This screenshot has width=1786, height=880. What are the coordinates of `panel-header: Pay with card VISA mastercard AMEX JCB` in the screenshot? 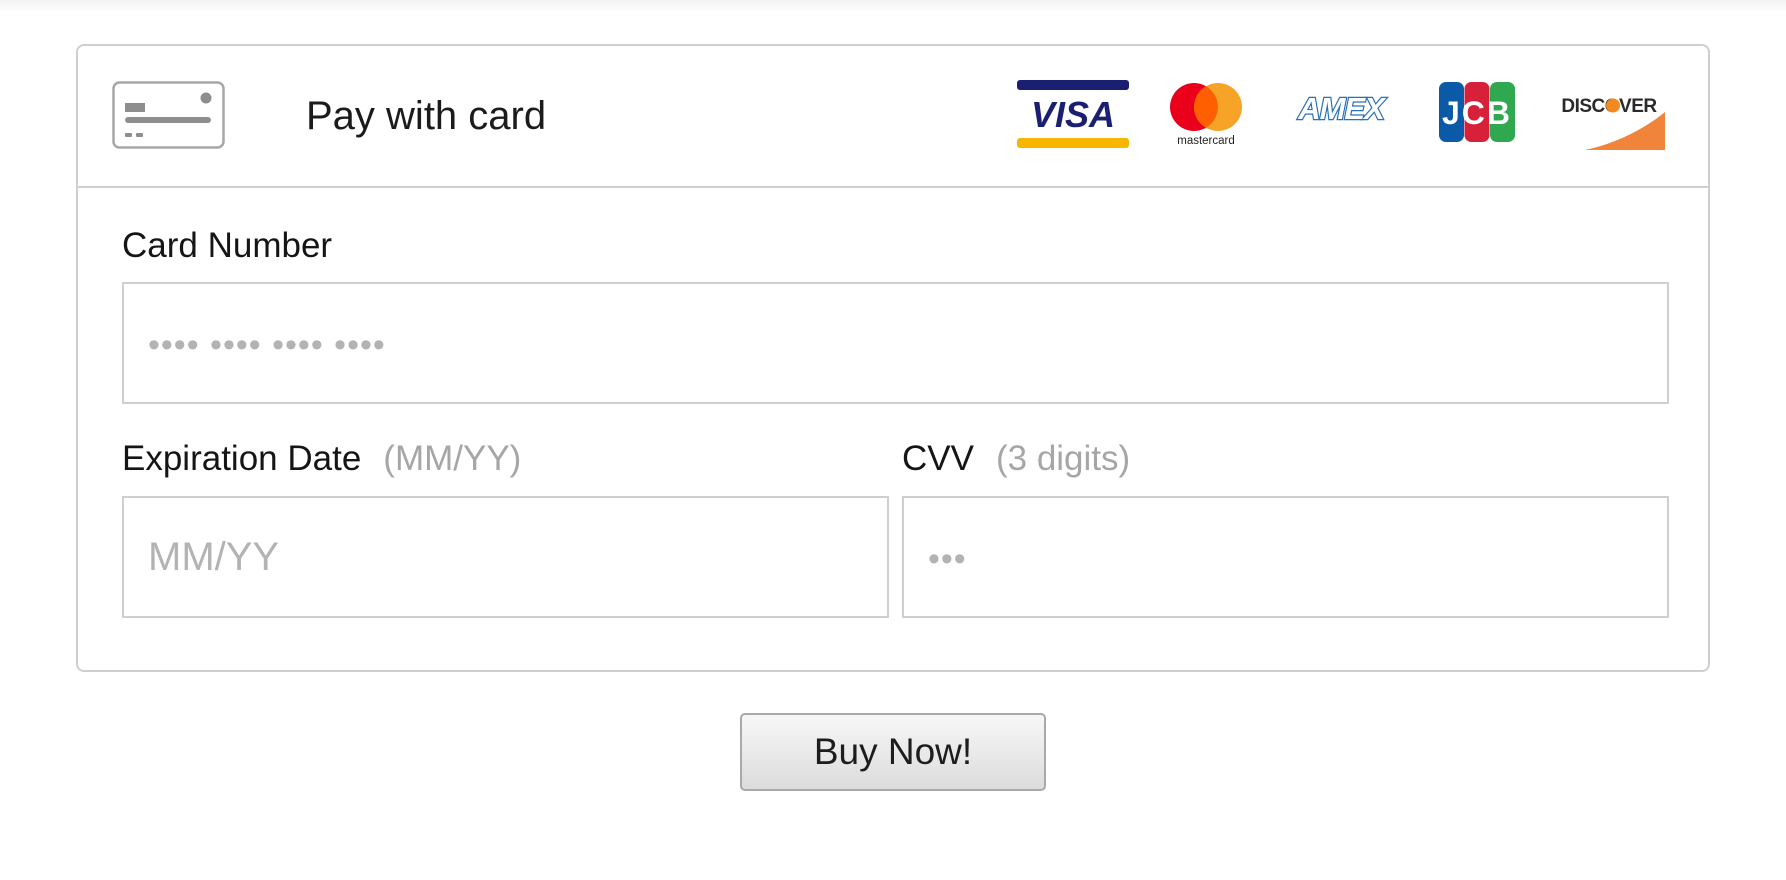 It's located at (893, 117).